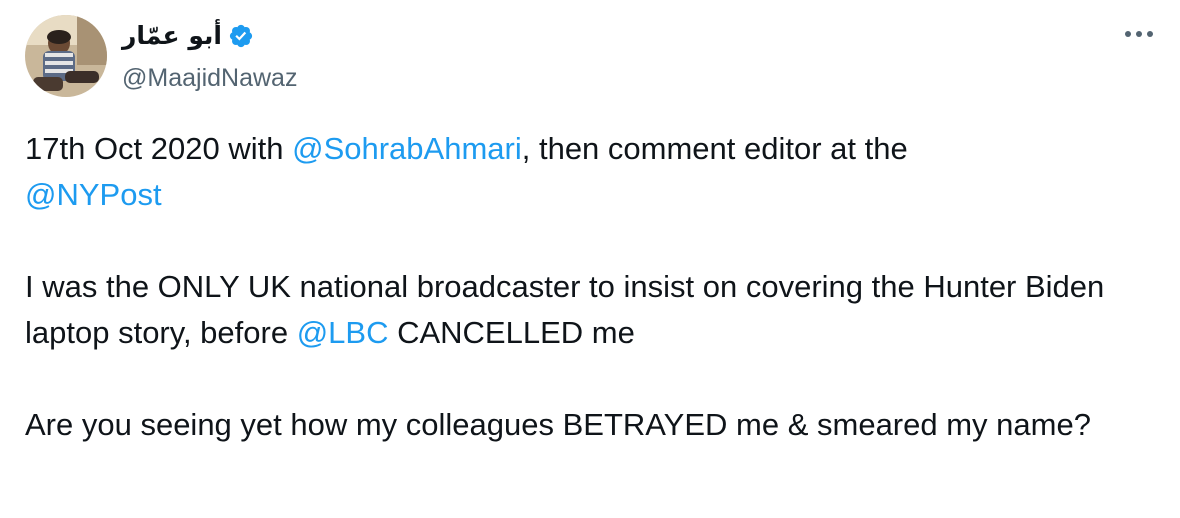 This screenshot has height=518, width=1180. What do you see at coordinates (407, 148) in the screenshot?
I see `mention-link-sohrabahmari: @SohrabAhmari` at bounding box center [407, 148].